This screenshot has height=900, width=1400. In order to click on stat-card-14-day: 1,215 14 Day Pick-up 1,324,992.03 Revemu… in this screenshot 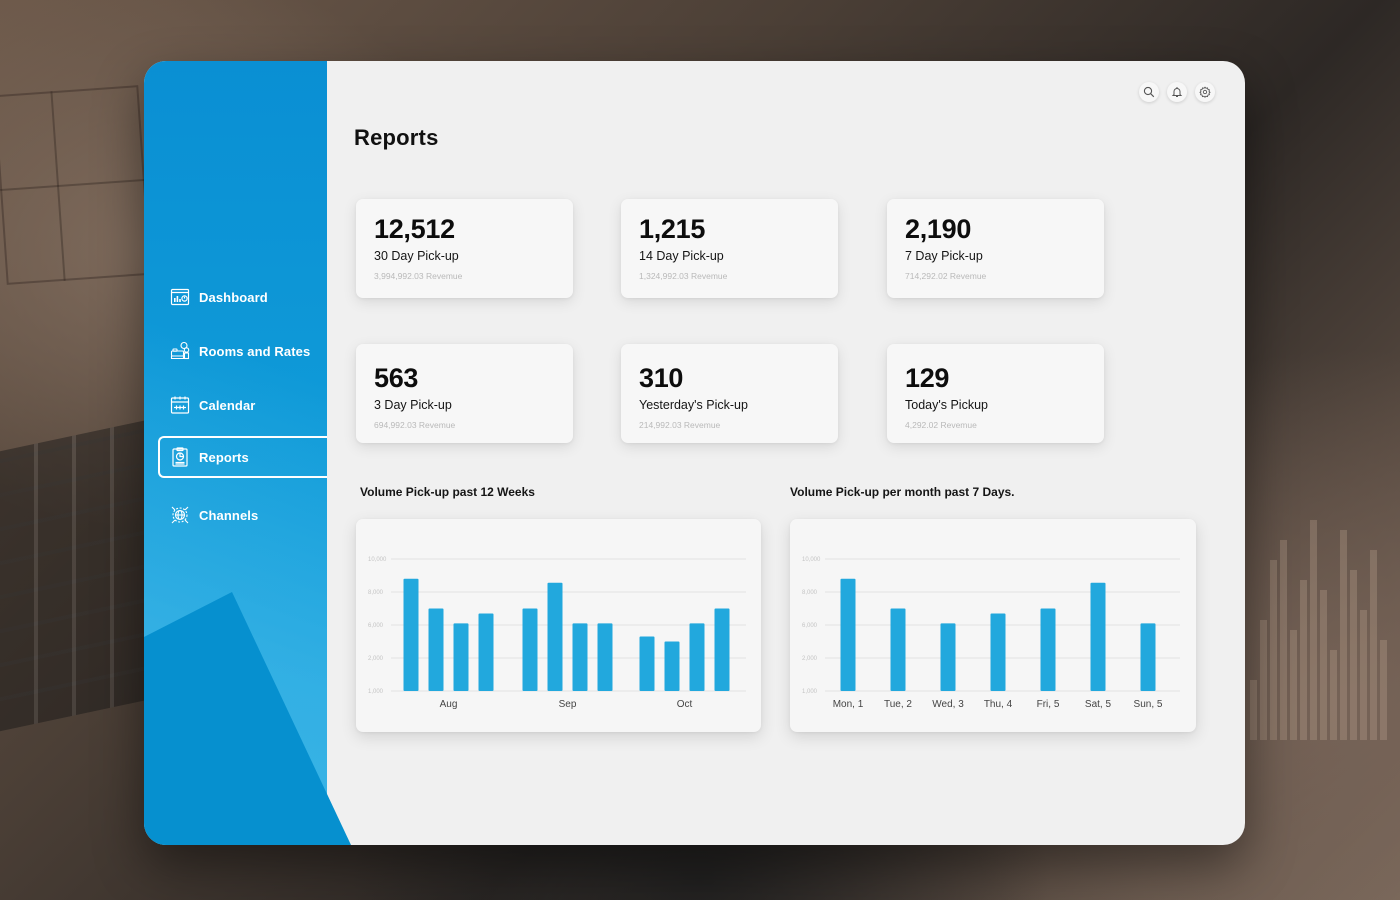, I will do `click(729, 248)`.